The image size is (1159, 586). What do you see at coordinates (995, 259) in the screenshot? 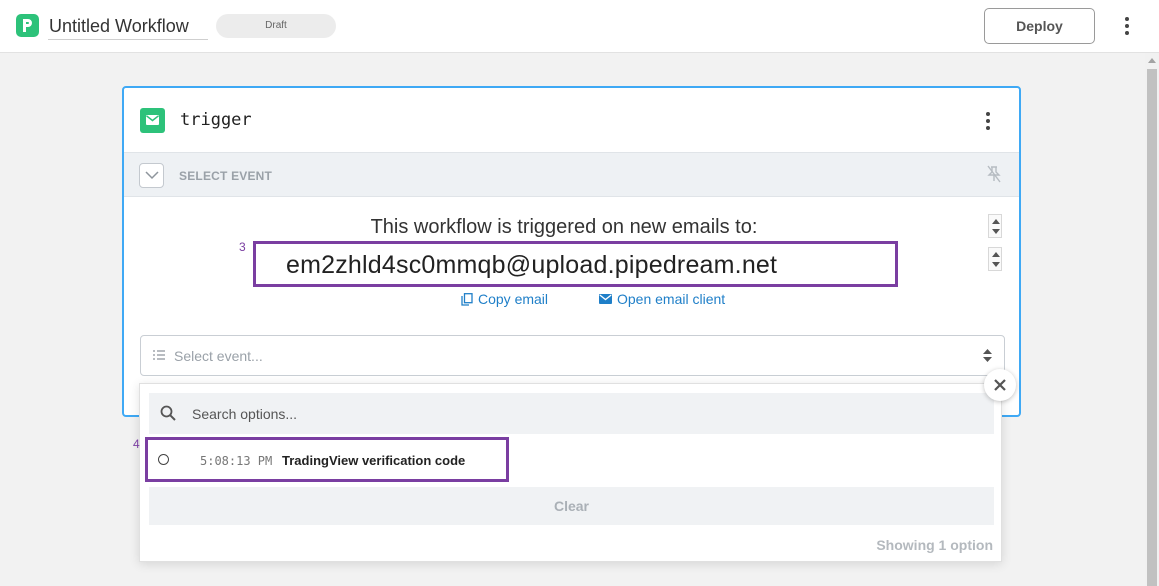
I see `scroll-stepper-bottom` at bounding box center [995, 259].